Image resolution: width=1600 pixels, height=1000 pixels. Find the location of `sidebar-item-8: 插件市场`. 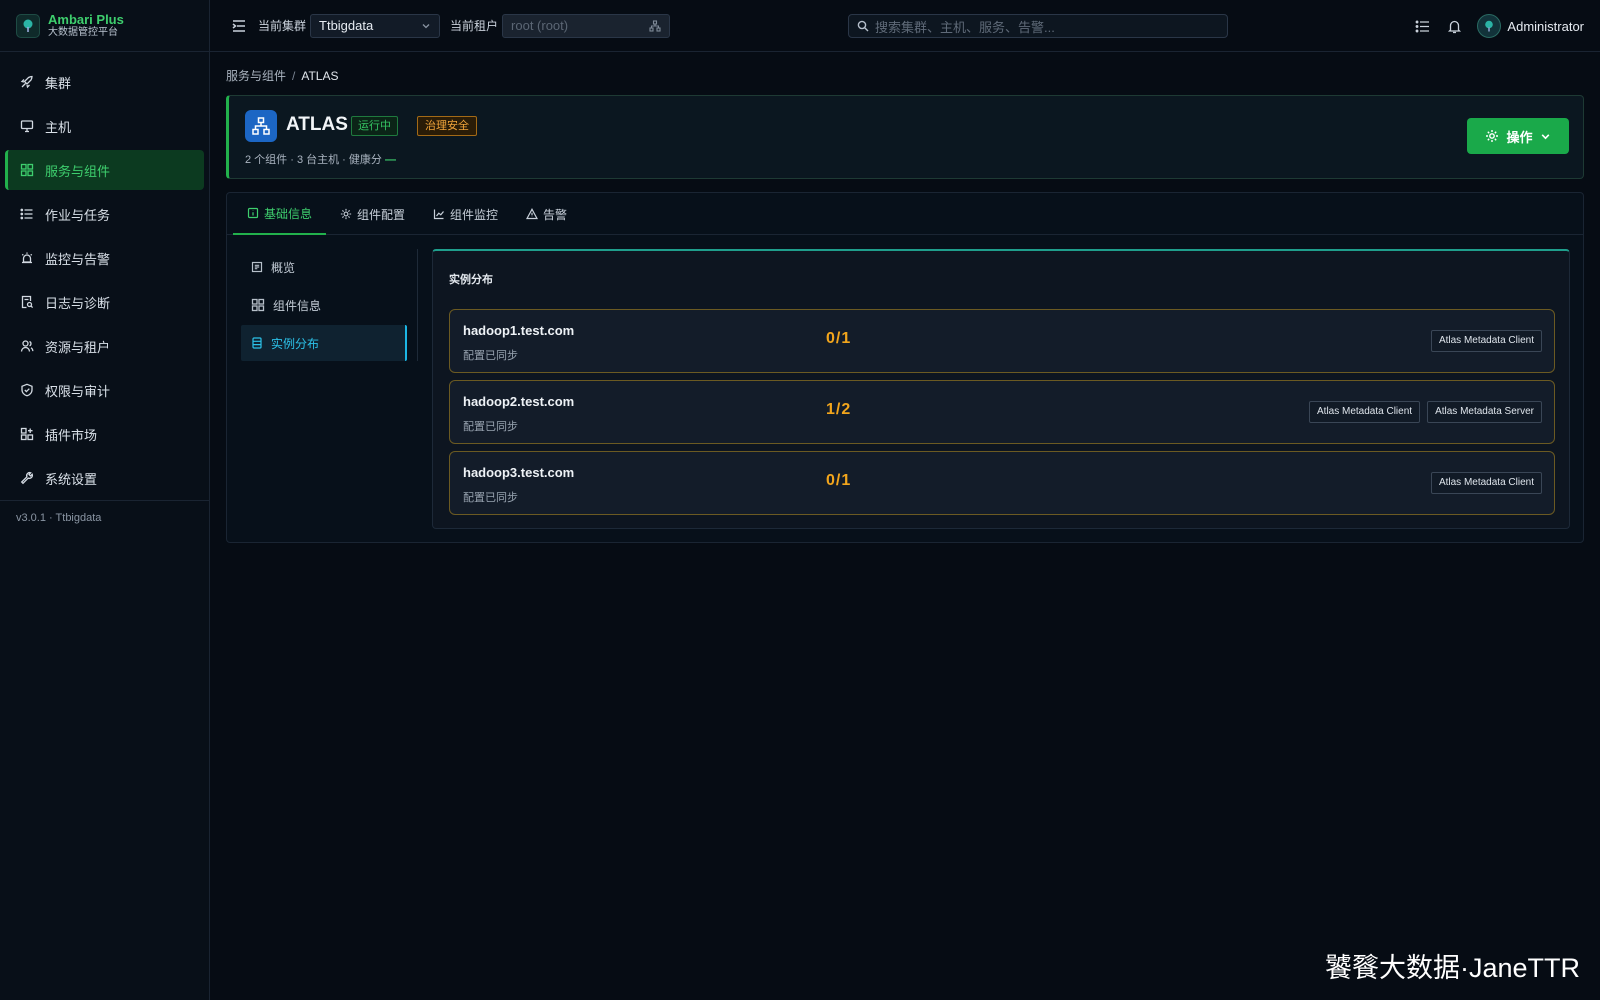

sidebar-item-8: 插件市场 is located at coordinates (104, 434).